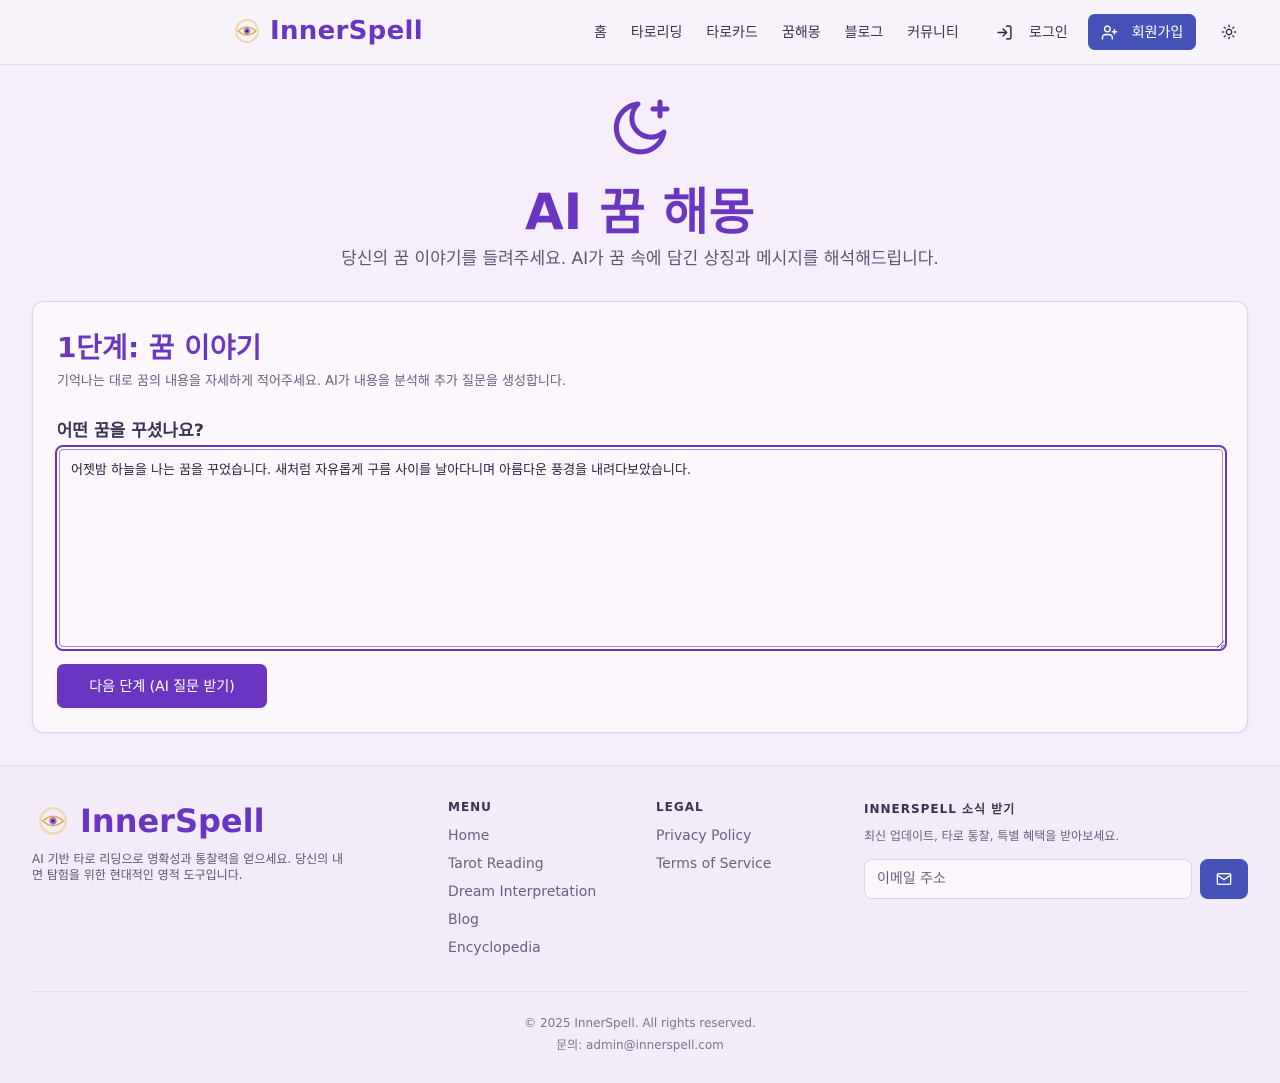 Image resolution: width=1280 pixels, height=1083 pixels. I want to click on login-icon, so click(1004, 32).